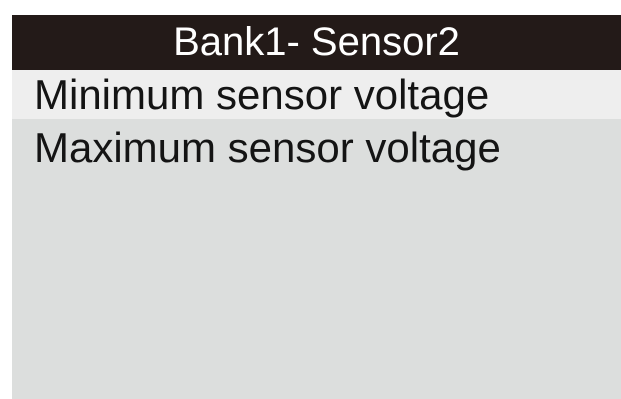 The width and height of the screenshot is (621, 399). I want to click on screen-title: Bank1- Sensor2, so click(316, 42).